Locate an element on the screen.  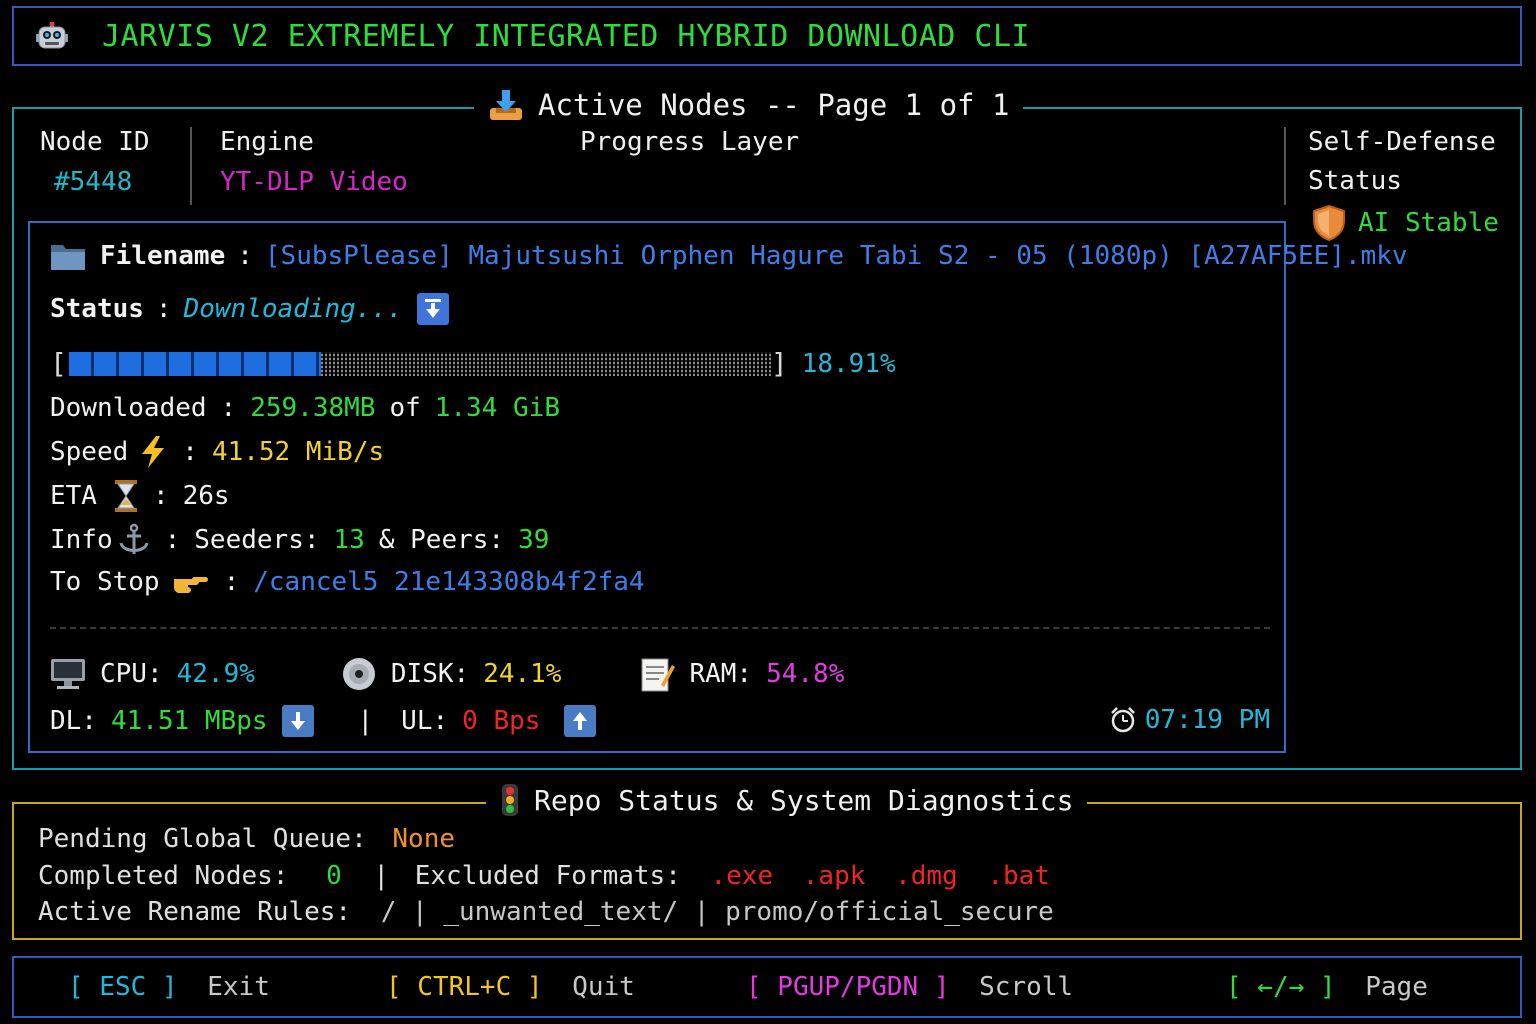
progress-remaining is located at coordinates (545, 363).